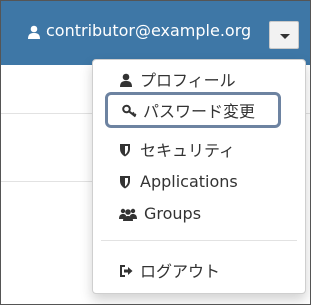  Describe the element at coordinates (188, 150) in the screenshot. I see `menu-item-label: セキュリティ` at that location.